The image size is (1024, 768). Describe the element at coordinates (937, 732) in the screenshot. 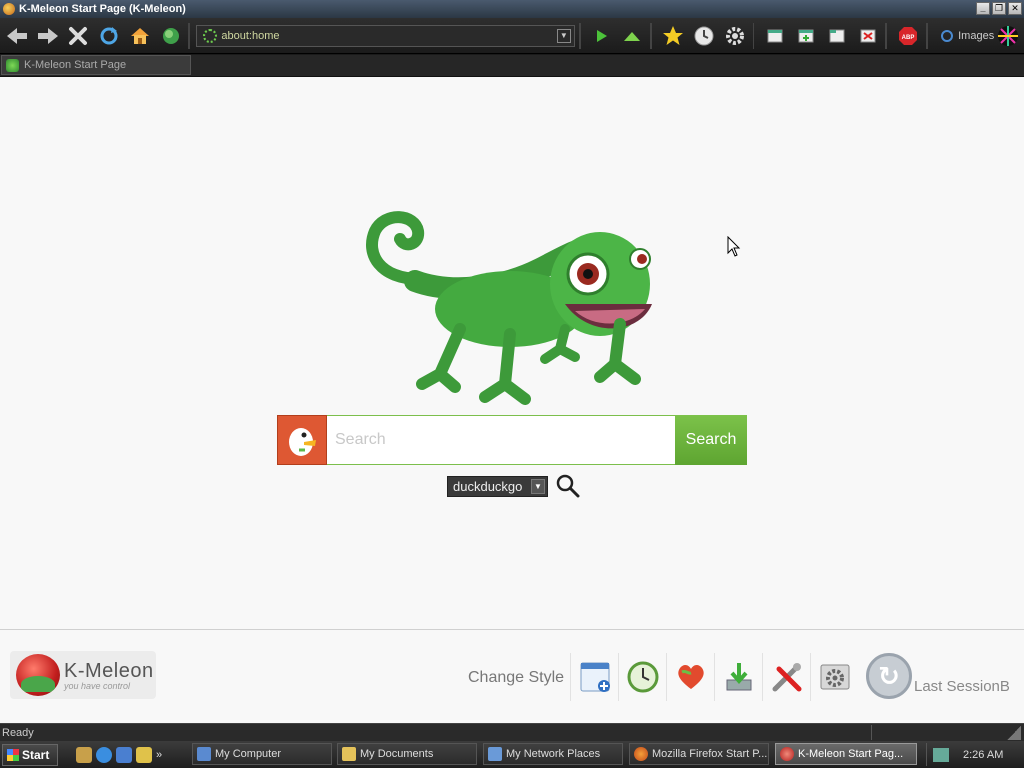

I see `status-segment` at that location.